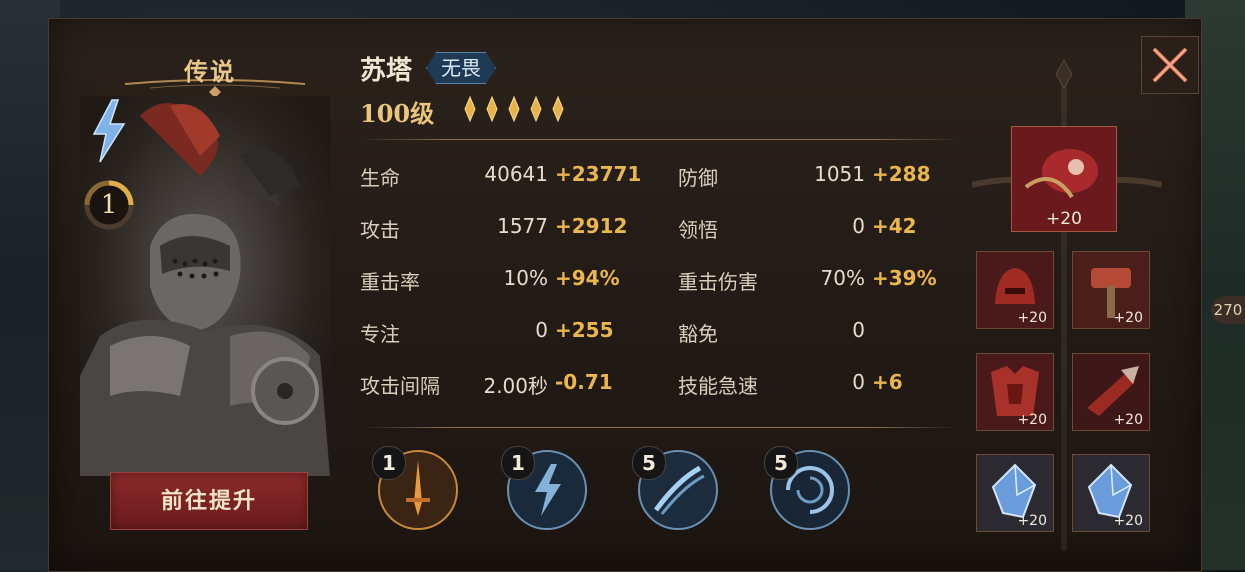 The height and width of the screenshot is (572, 1245). I want to click on stat-label: 重击率, so click(390, 282).